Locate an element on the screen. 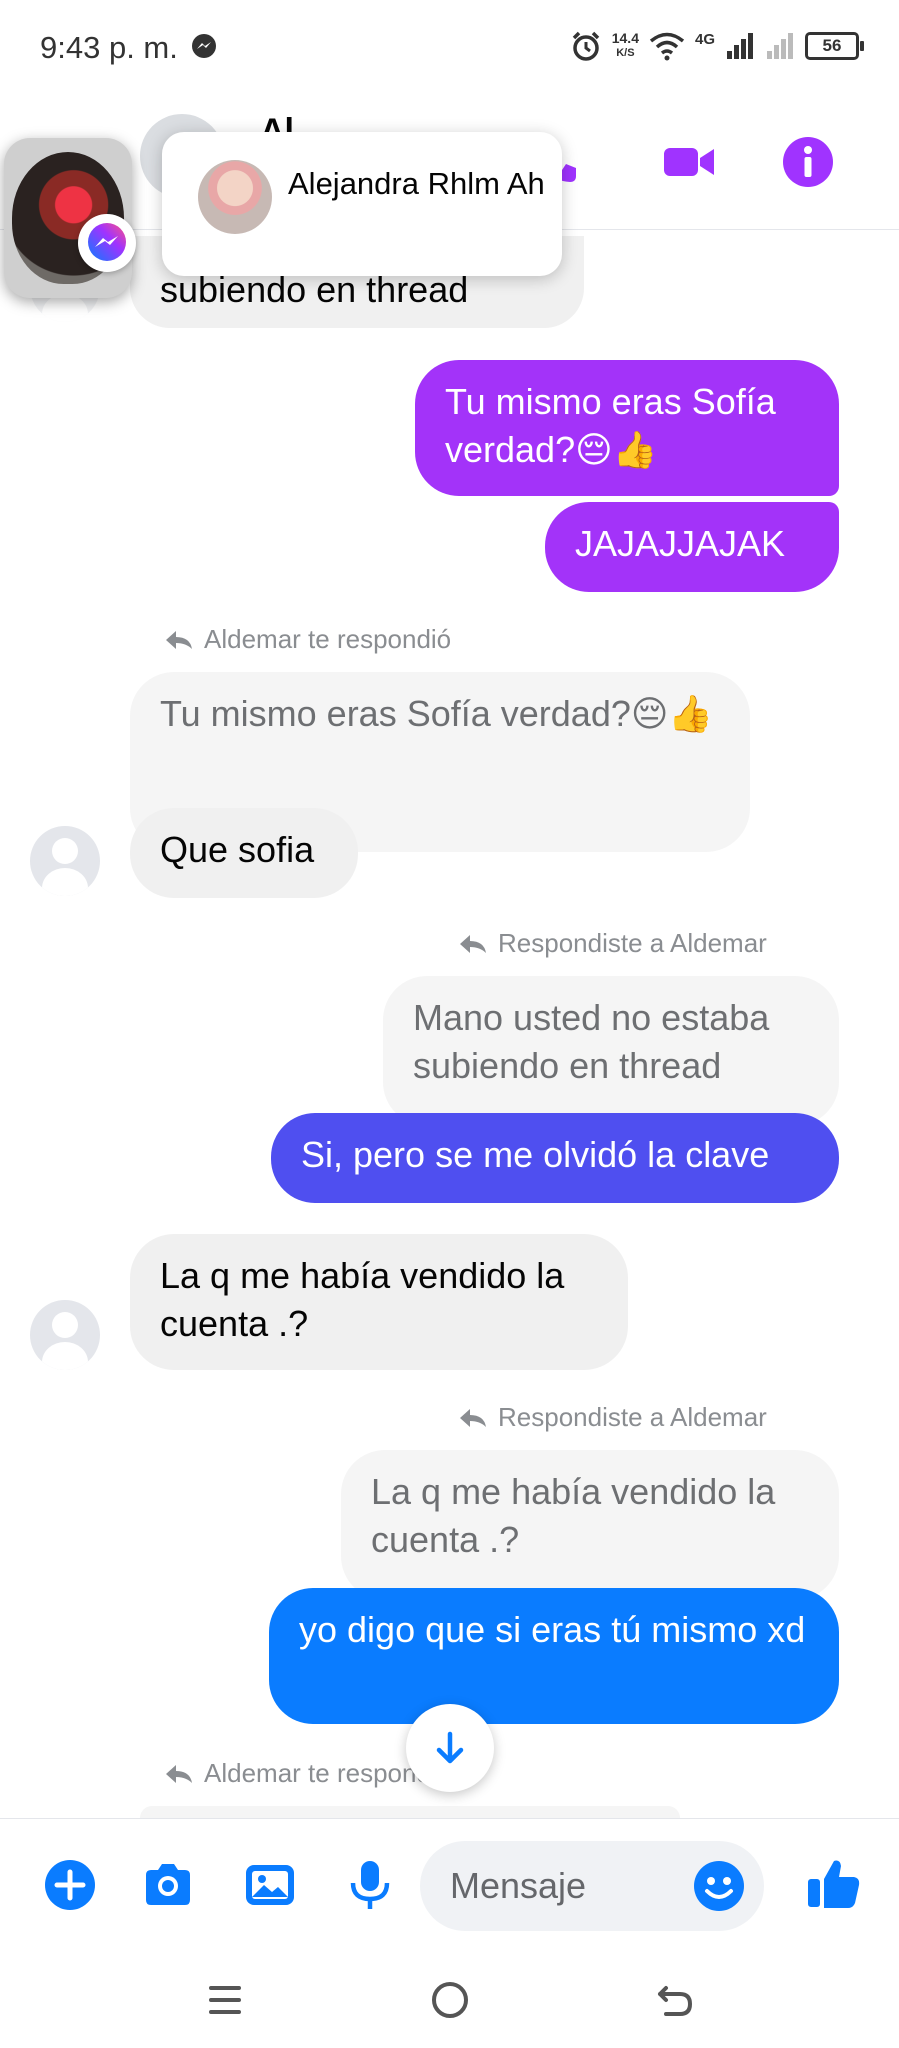  message-bubble-outgoing: yo digo que si eras tú mismo xd is located at coordinates (554, 1656).